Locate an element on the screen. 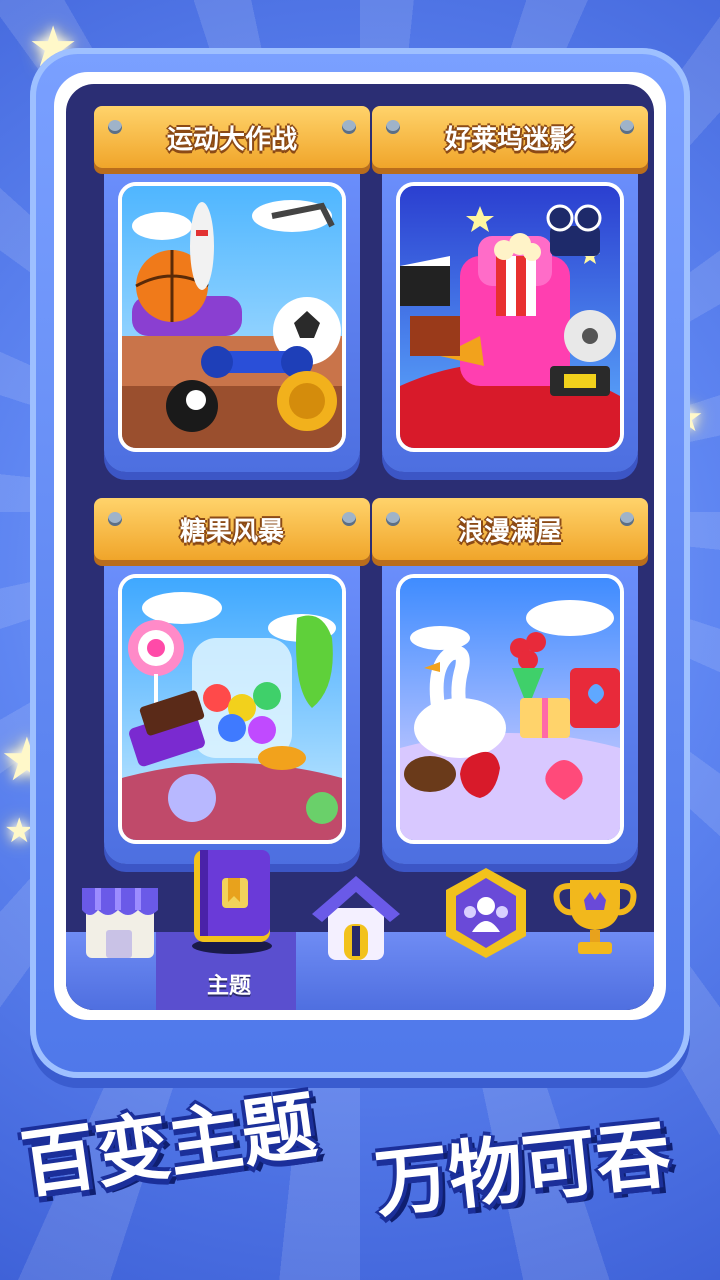 The width and height of the screenshot is (720, 1280). theme-card-hollywood: 好莱坞迷影 is located at coordinates (510, 289).